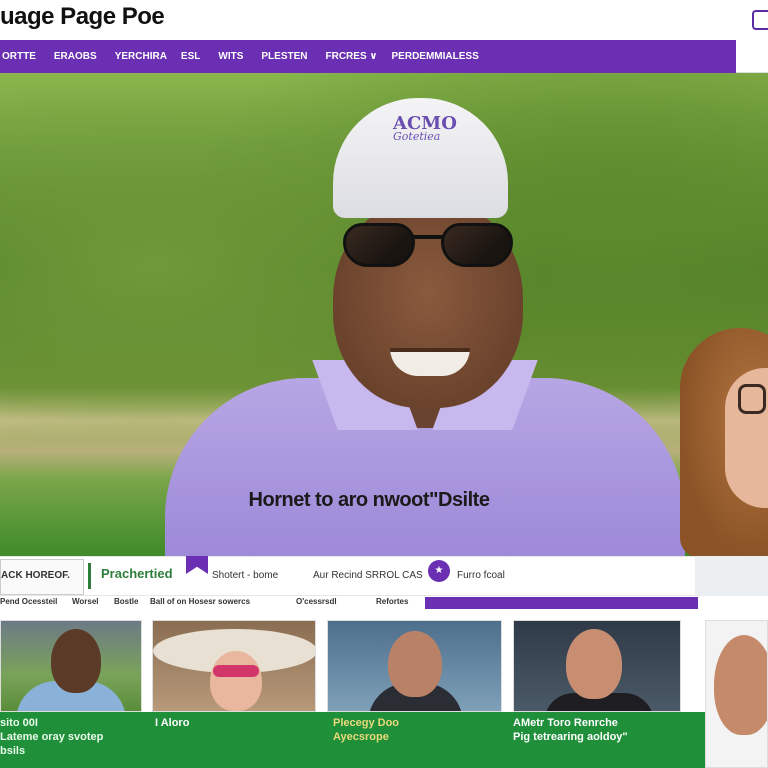 The width and height of the screenshot is (768, 768). I want to click on hero-caption: Hornet to aro nwoot"Dsilte, so click(384, 500).